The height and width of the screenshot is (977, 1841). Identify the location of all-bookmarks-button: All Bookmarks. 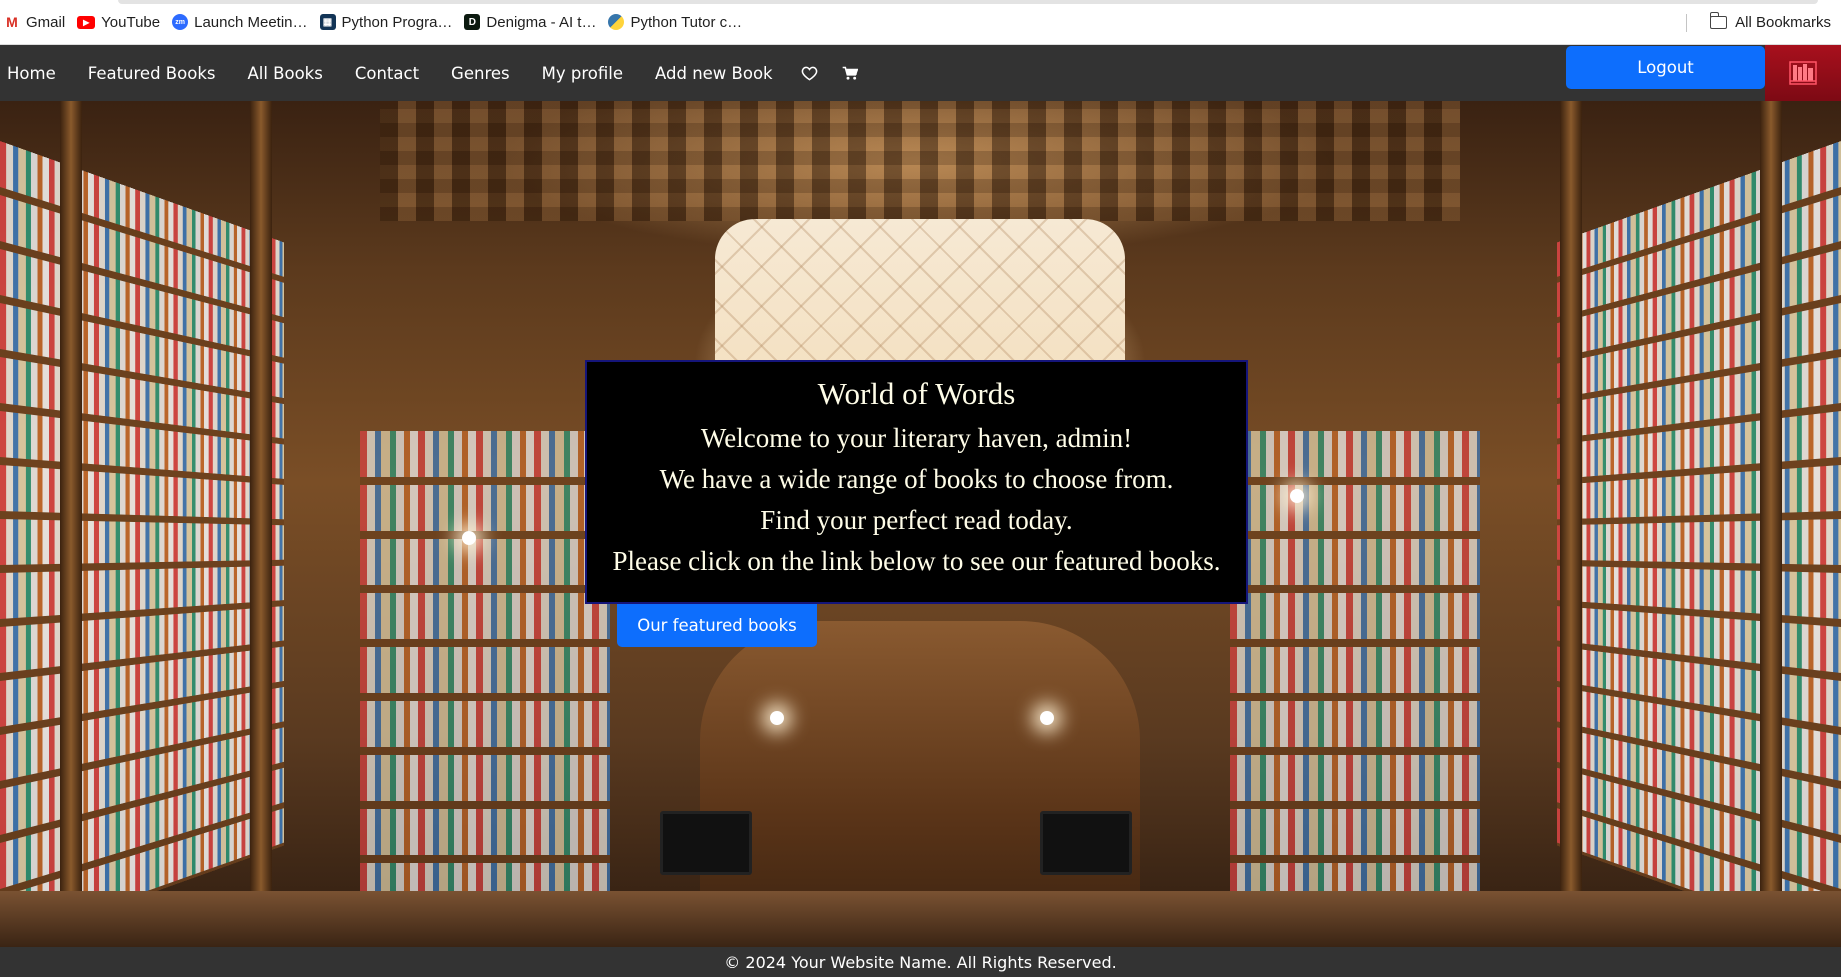
(1770, 22).